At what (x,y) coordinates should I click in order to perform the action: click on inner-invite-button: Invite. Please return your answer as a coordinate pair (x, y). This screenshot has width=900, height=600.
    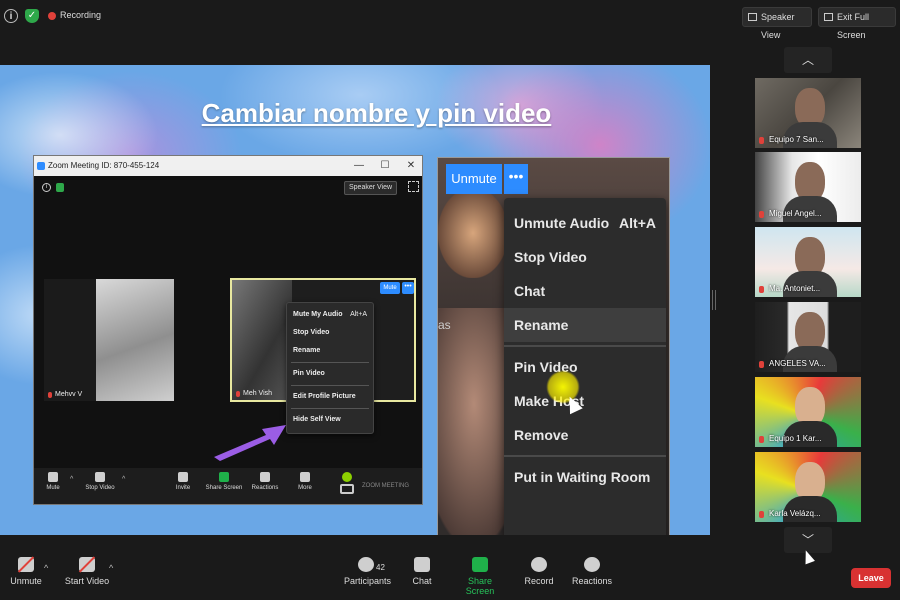
    Looking at the image, I should click on (183, 481).